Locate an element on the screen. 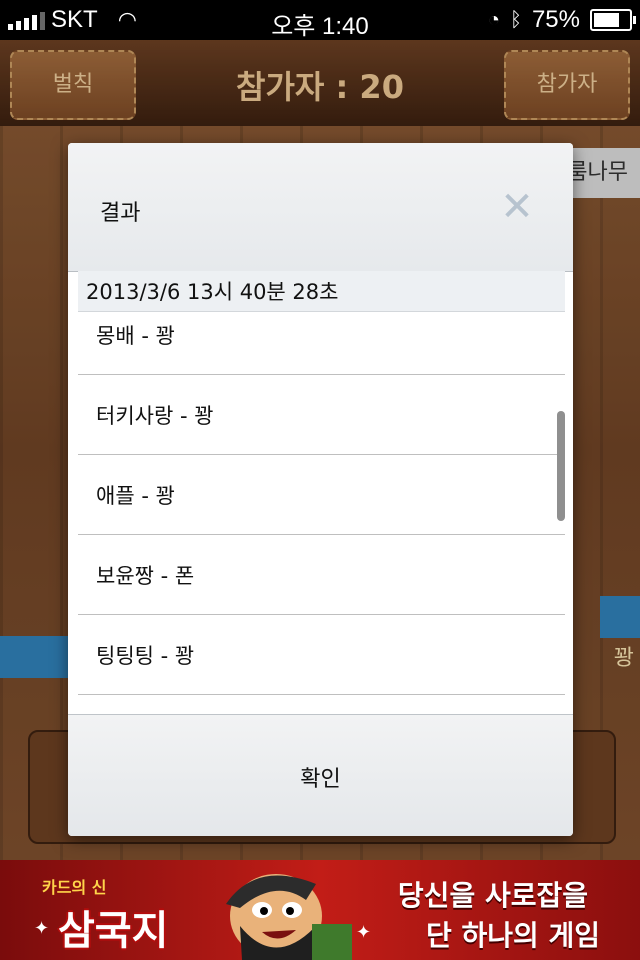 The width and height of the screenshot is (640, 960). battery-icon is located at coordinates (613, 20).